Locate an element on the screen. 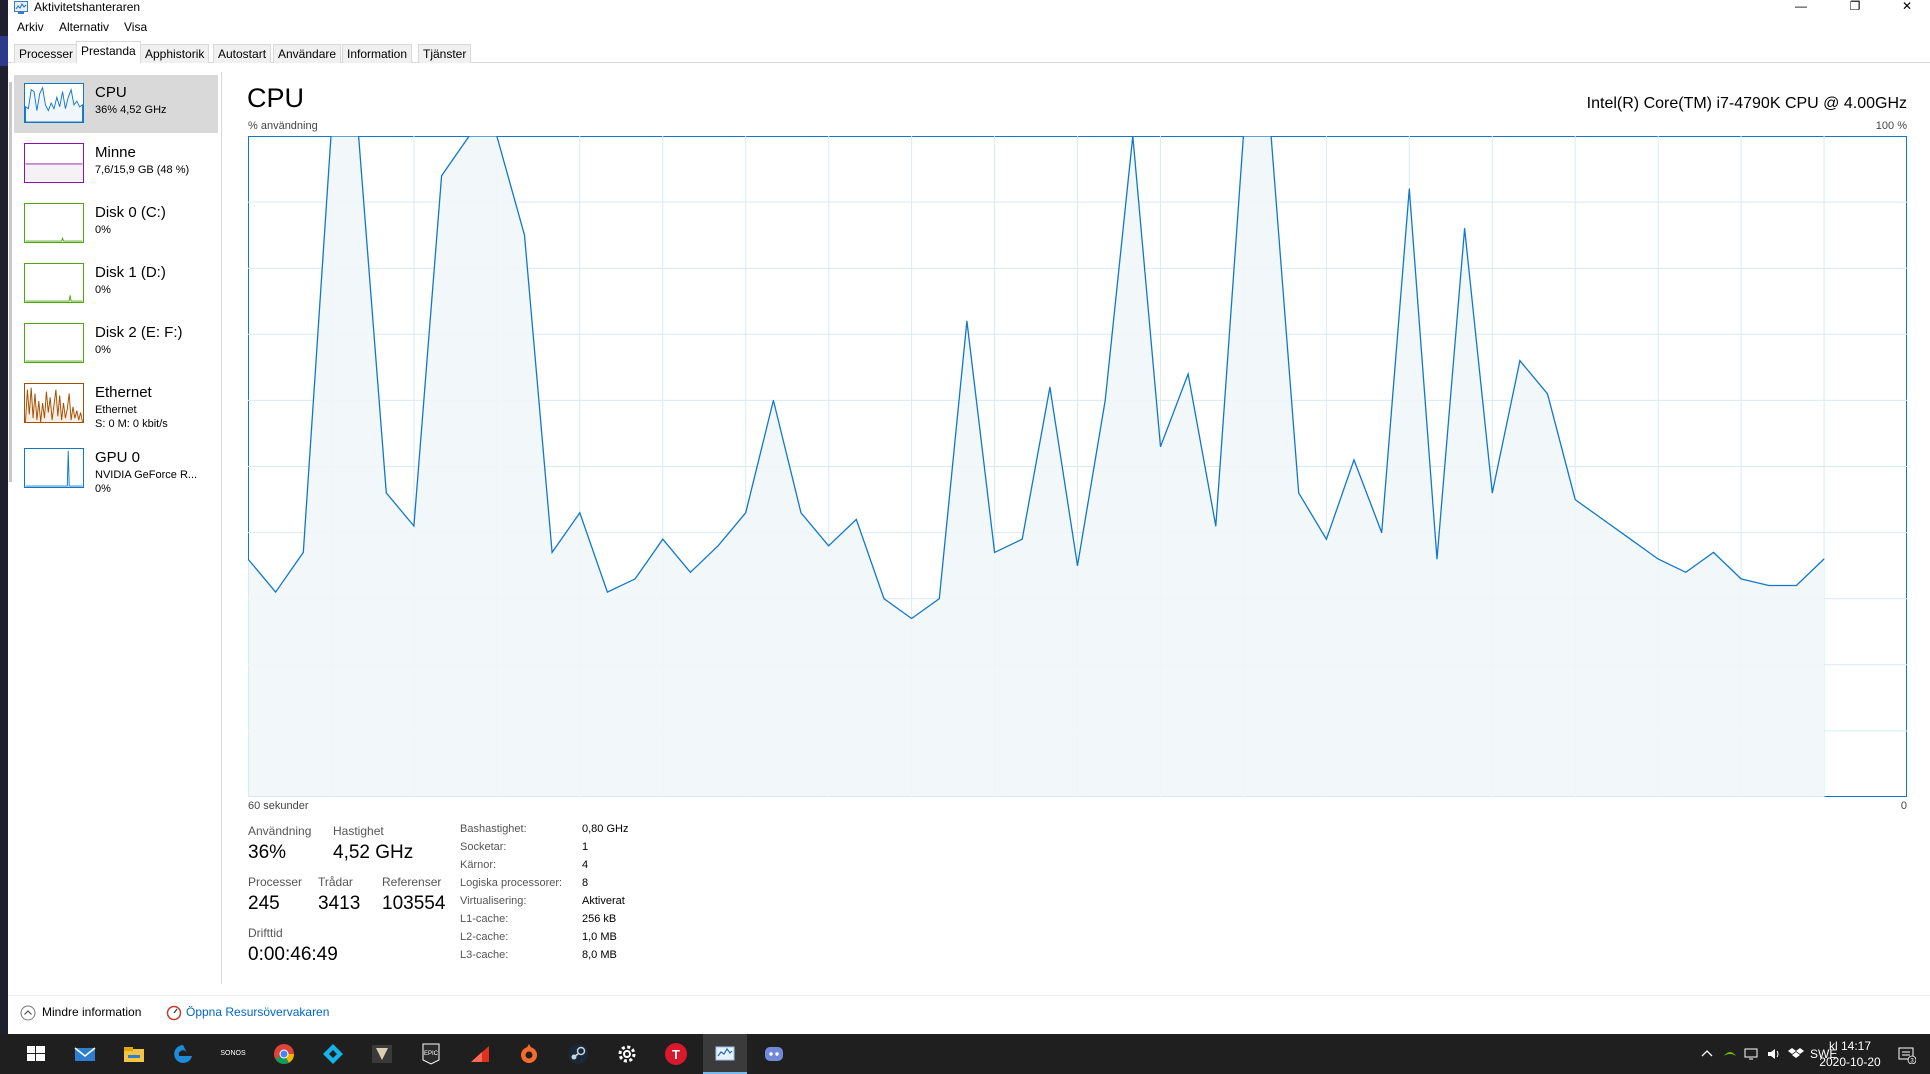 This screenshot has height=1074, width=1930. edge-icon is located at coordinates (183, 1054).